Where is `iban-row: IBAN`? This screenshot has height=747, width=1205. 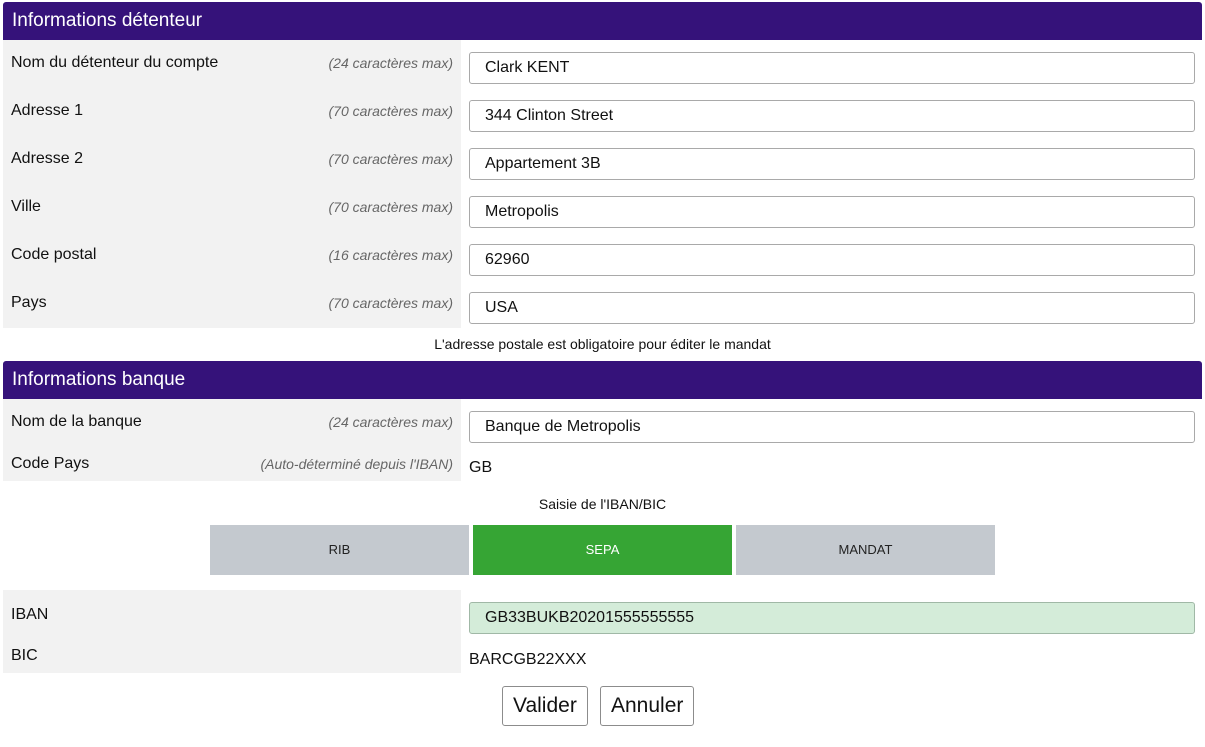 iban-row: IBAN is located at coordinates (602, 614).